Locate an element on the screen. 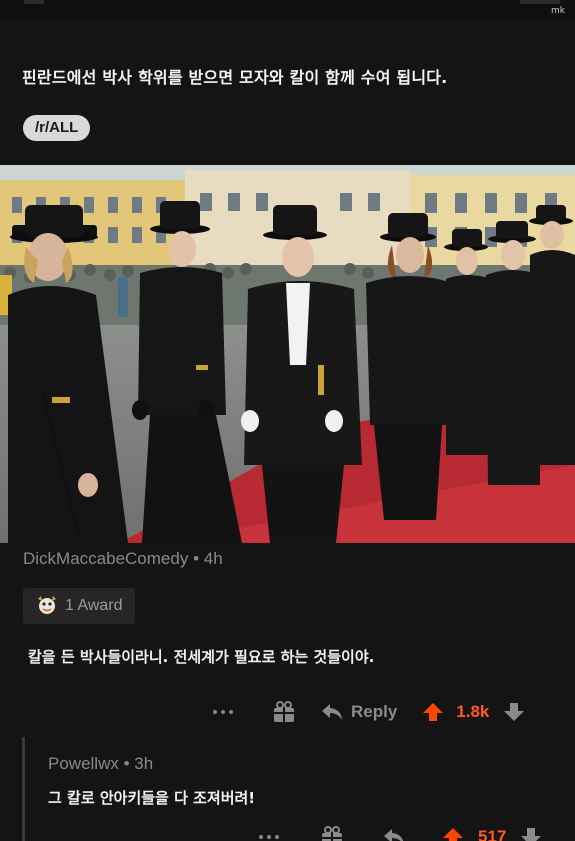  thread-line is located at coordinates (23, 789).